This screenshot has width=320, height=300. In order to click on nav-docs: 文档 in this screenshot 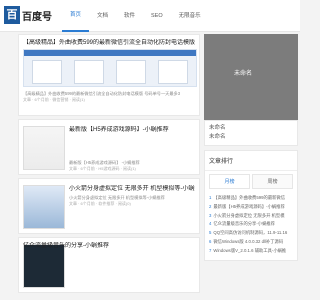, I will do `click(102, 16)`.